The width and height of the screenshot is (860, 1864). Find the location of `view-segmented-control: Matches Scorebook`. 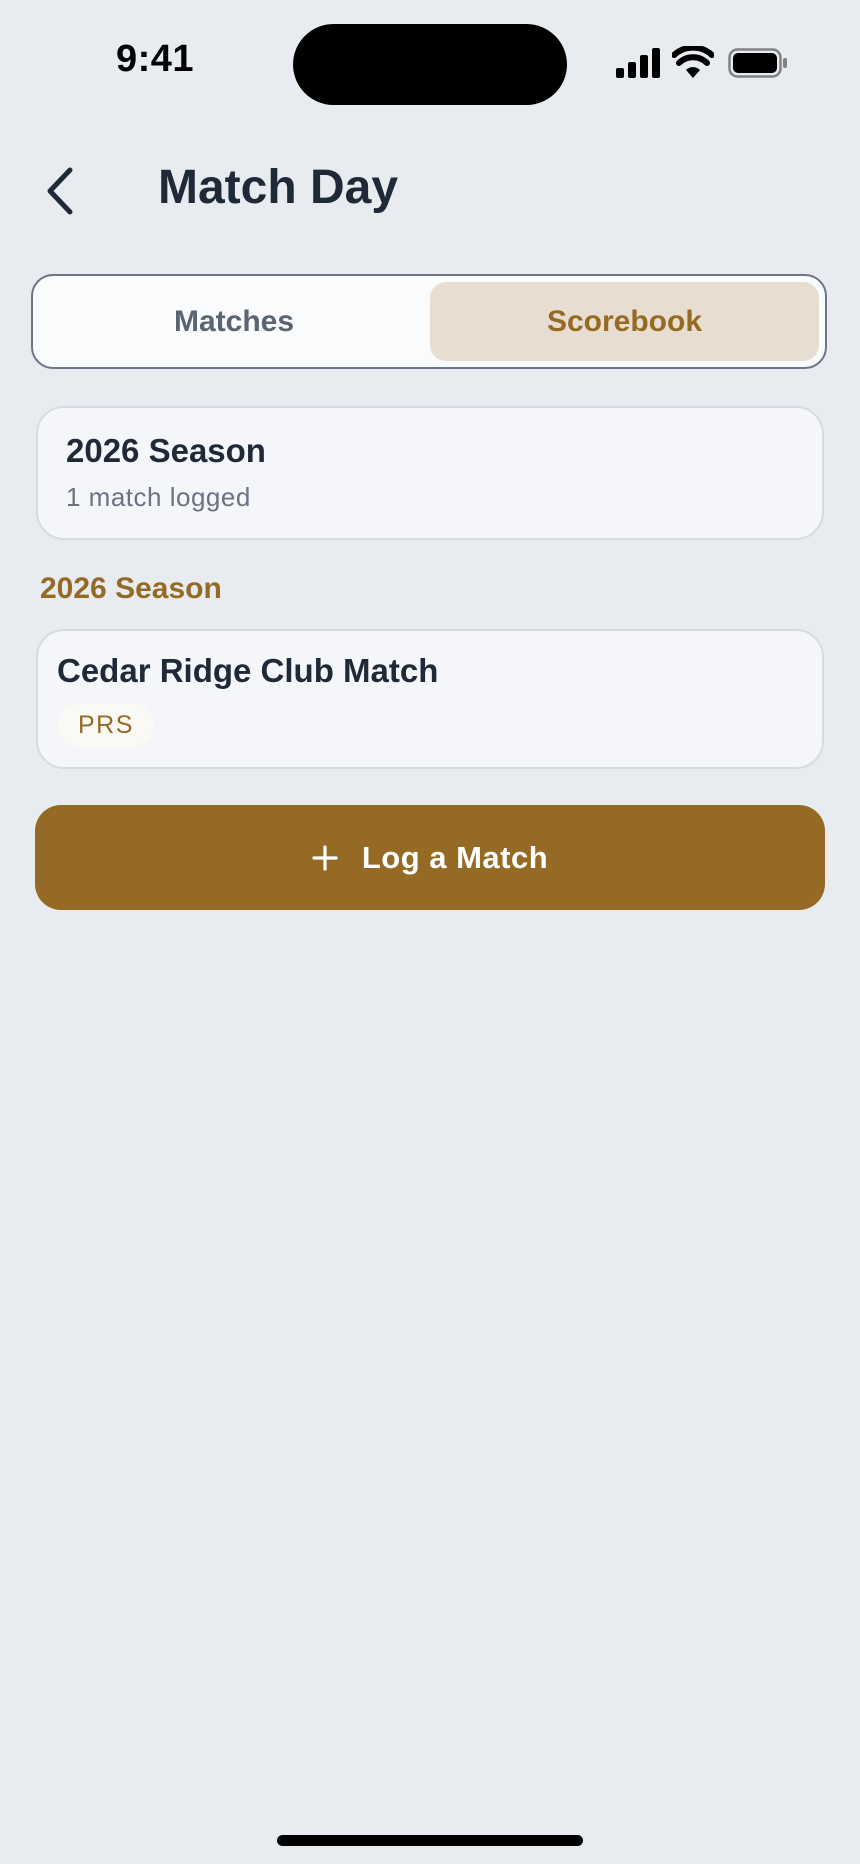

view-segmented-control: Matches Scorebook is located at coordinates (429, 321).